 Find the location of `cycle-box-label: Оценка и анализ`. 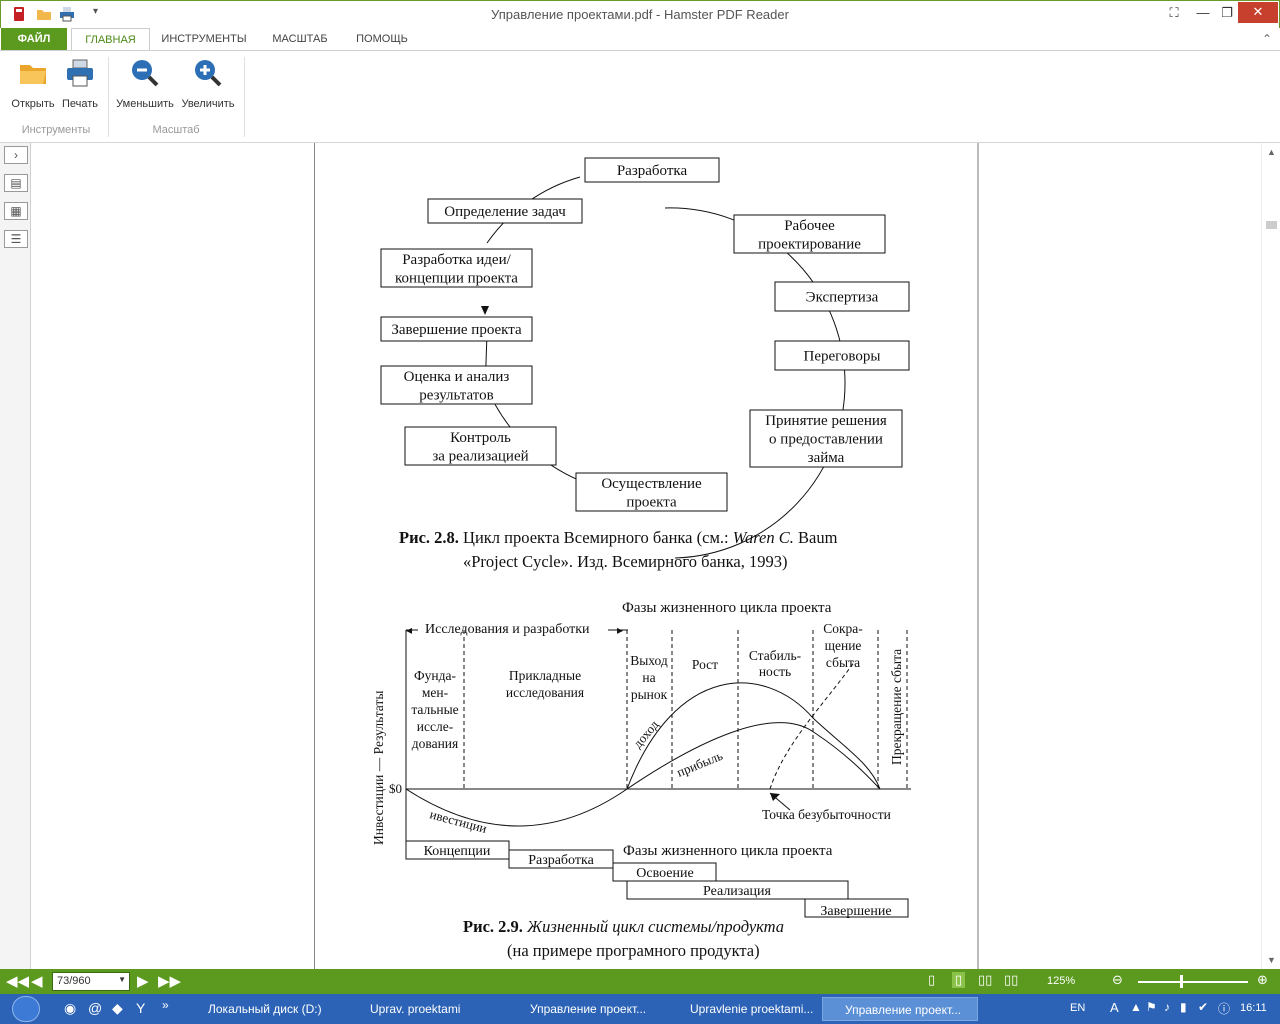

cycle-box-label: Оценка и анализ is located at coordinates (457, 377).